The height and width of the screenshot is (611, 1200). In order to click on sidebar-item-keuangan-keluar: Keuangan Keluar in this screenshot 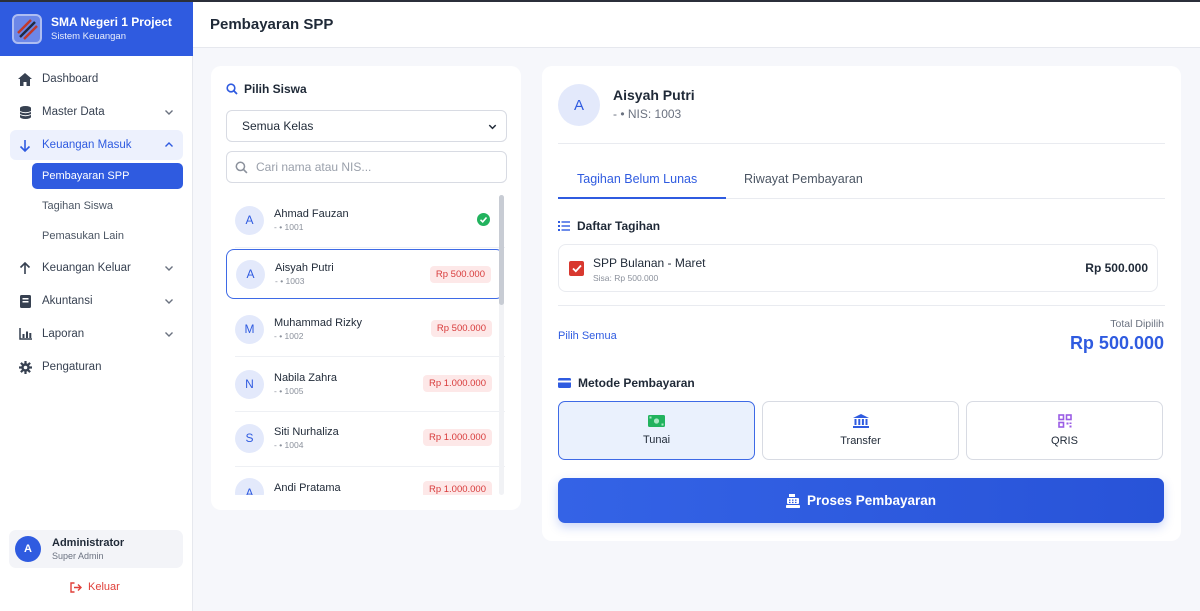, I will do `click(96, 268)`.